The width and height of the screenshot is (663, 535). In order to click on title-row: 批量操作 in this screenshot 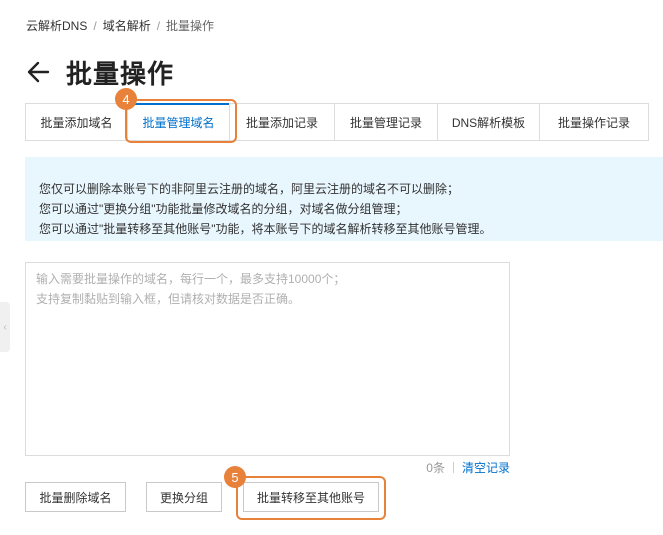, I will do `click(100, 72)`.